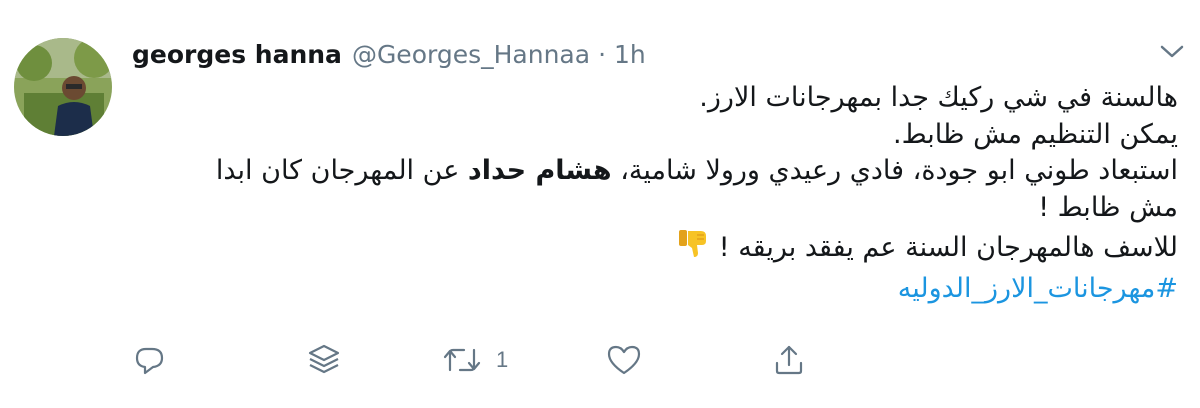 The image size is (1200, 408). What do you see at coordinates (539, 170) in the screenshot?
I see `bold-name: هشام حداد` at bounding box center [539, 170].